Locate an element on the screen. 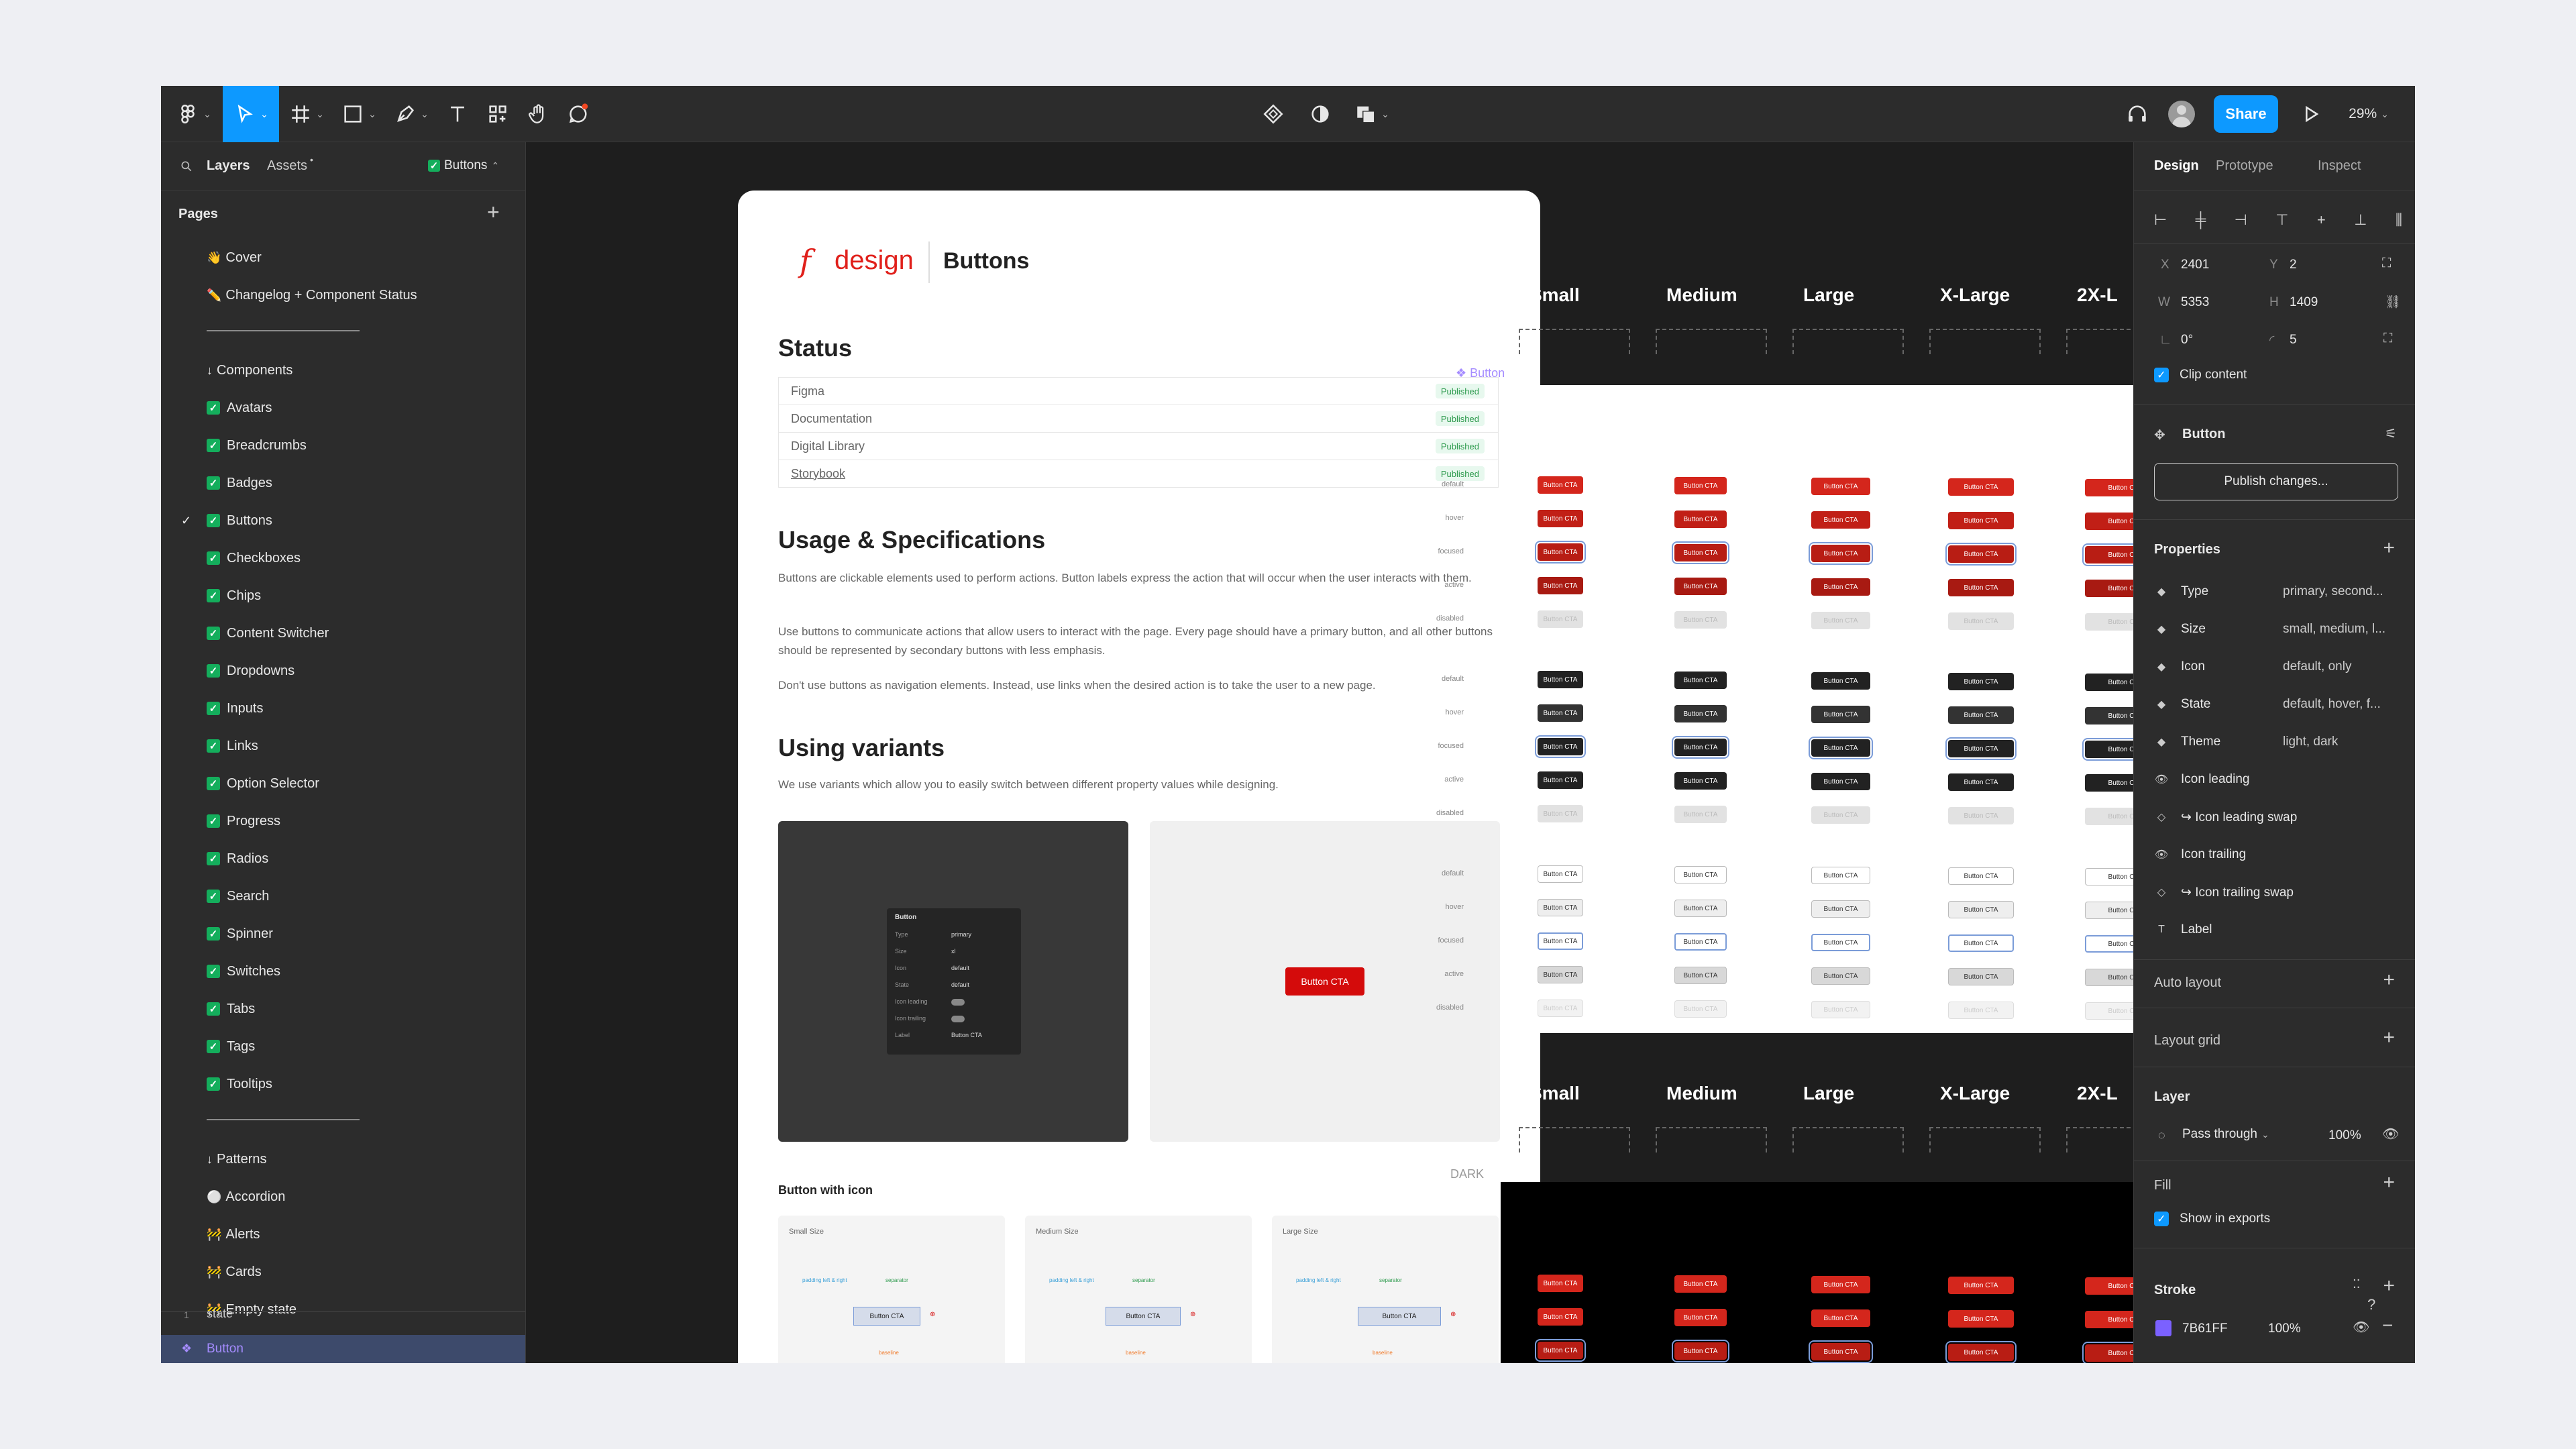  page-selector: ✓ Buttons ⌃ is located at coordinates (463, 165).